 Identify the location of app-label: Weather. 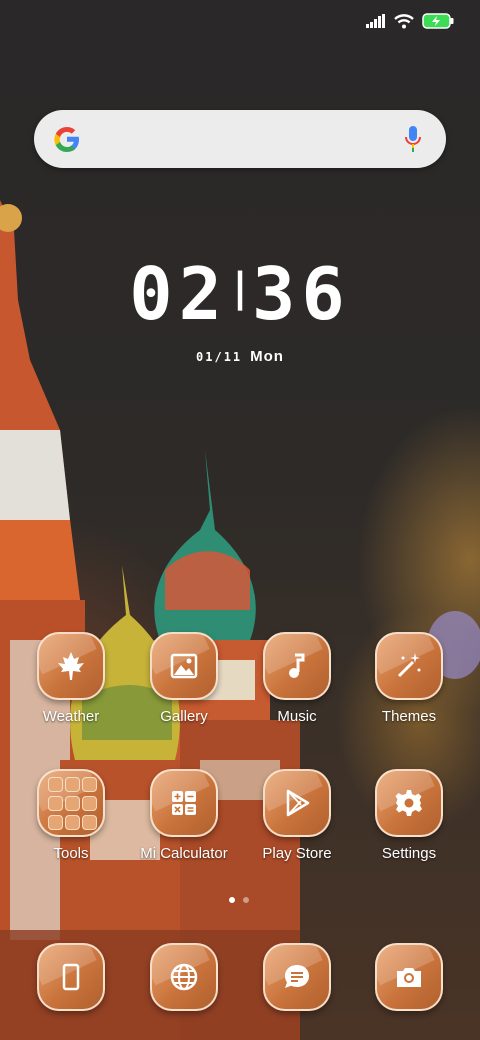
(71, 716).